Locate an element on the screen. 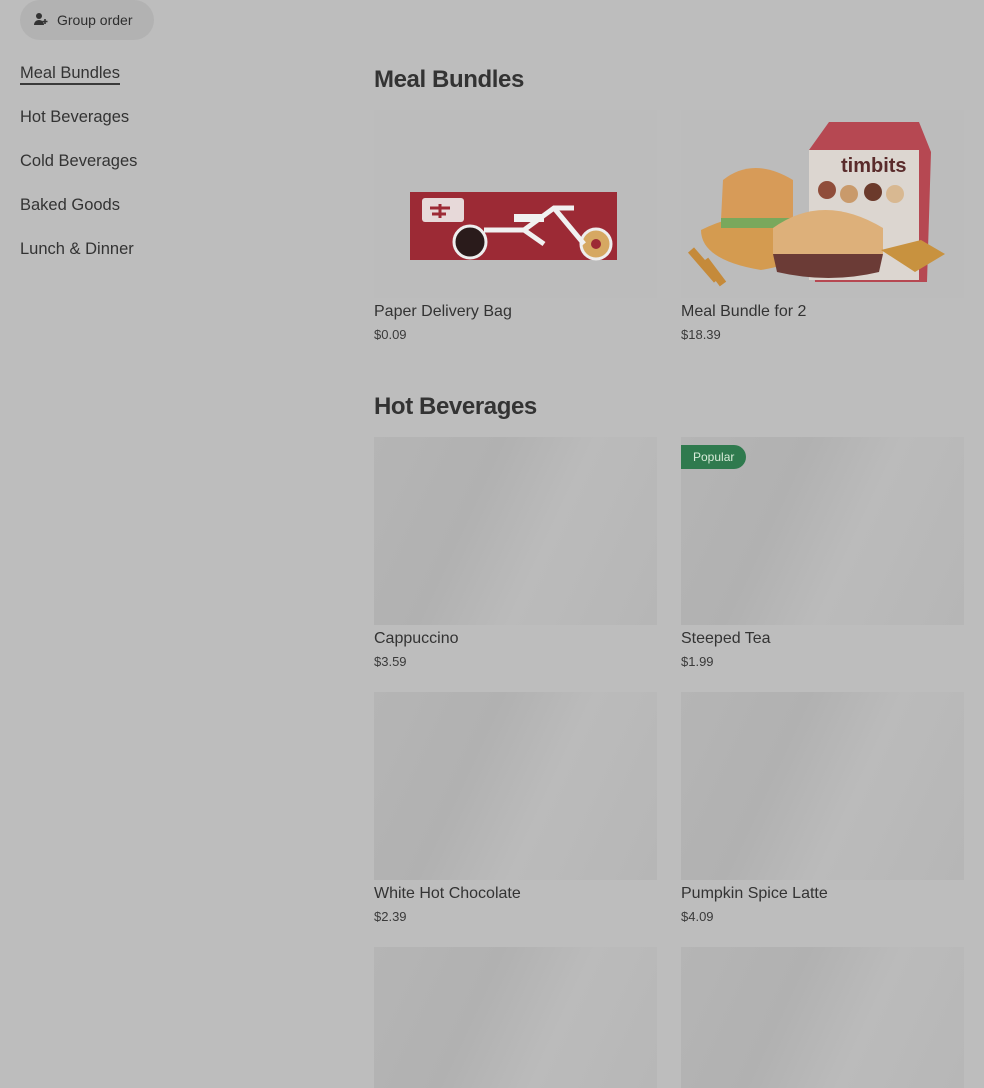 This screenshot has width=984, height=1088. item-name: Paper Delivery Bag is located at coordinates (443, 311).